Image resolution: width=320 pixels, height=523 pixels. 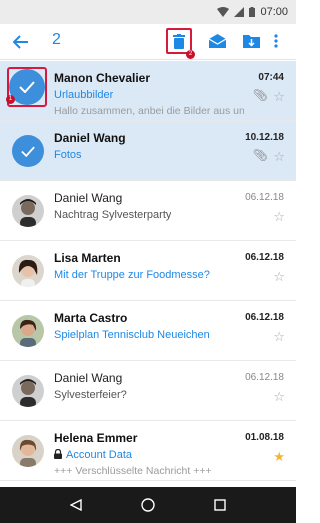 What do you see at coordinates (271, 77) in the screenshot?
I see `message-date: 07:44` at bounding box center [271, 77].